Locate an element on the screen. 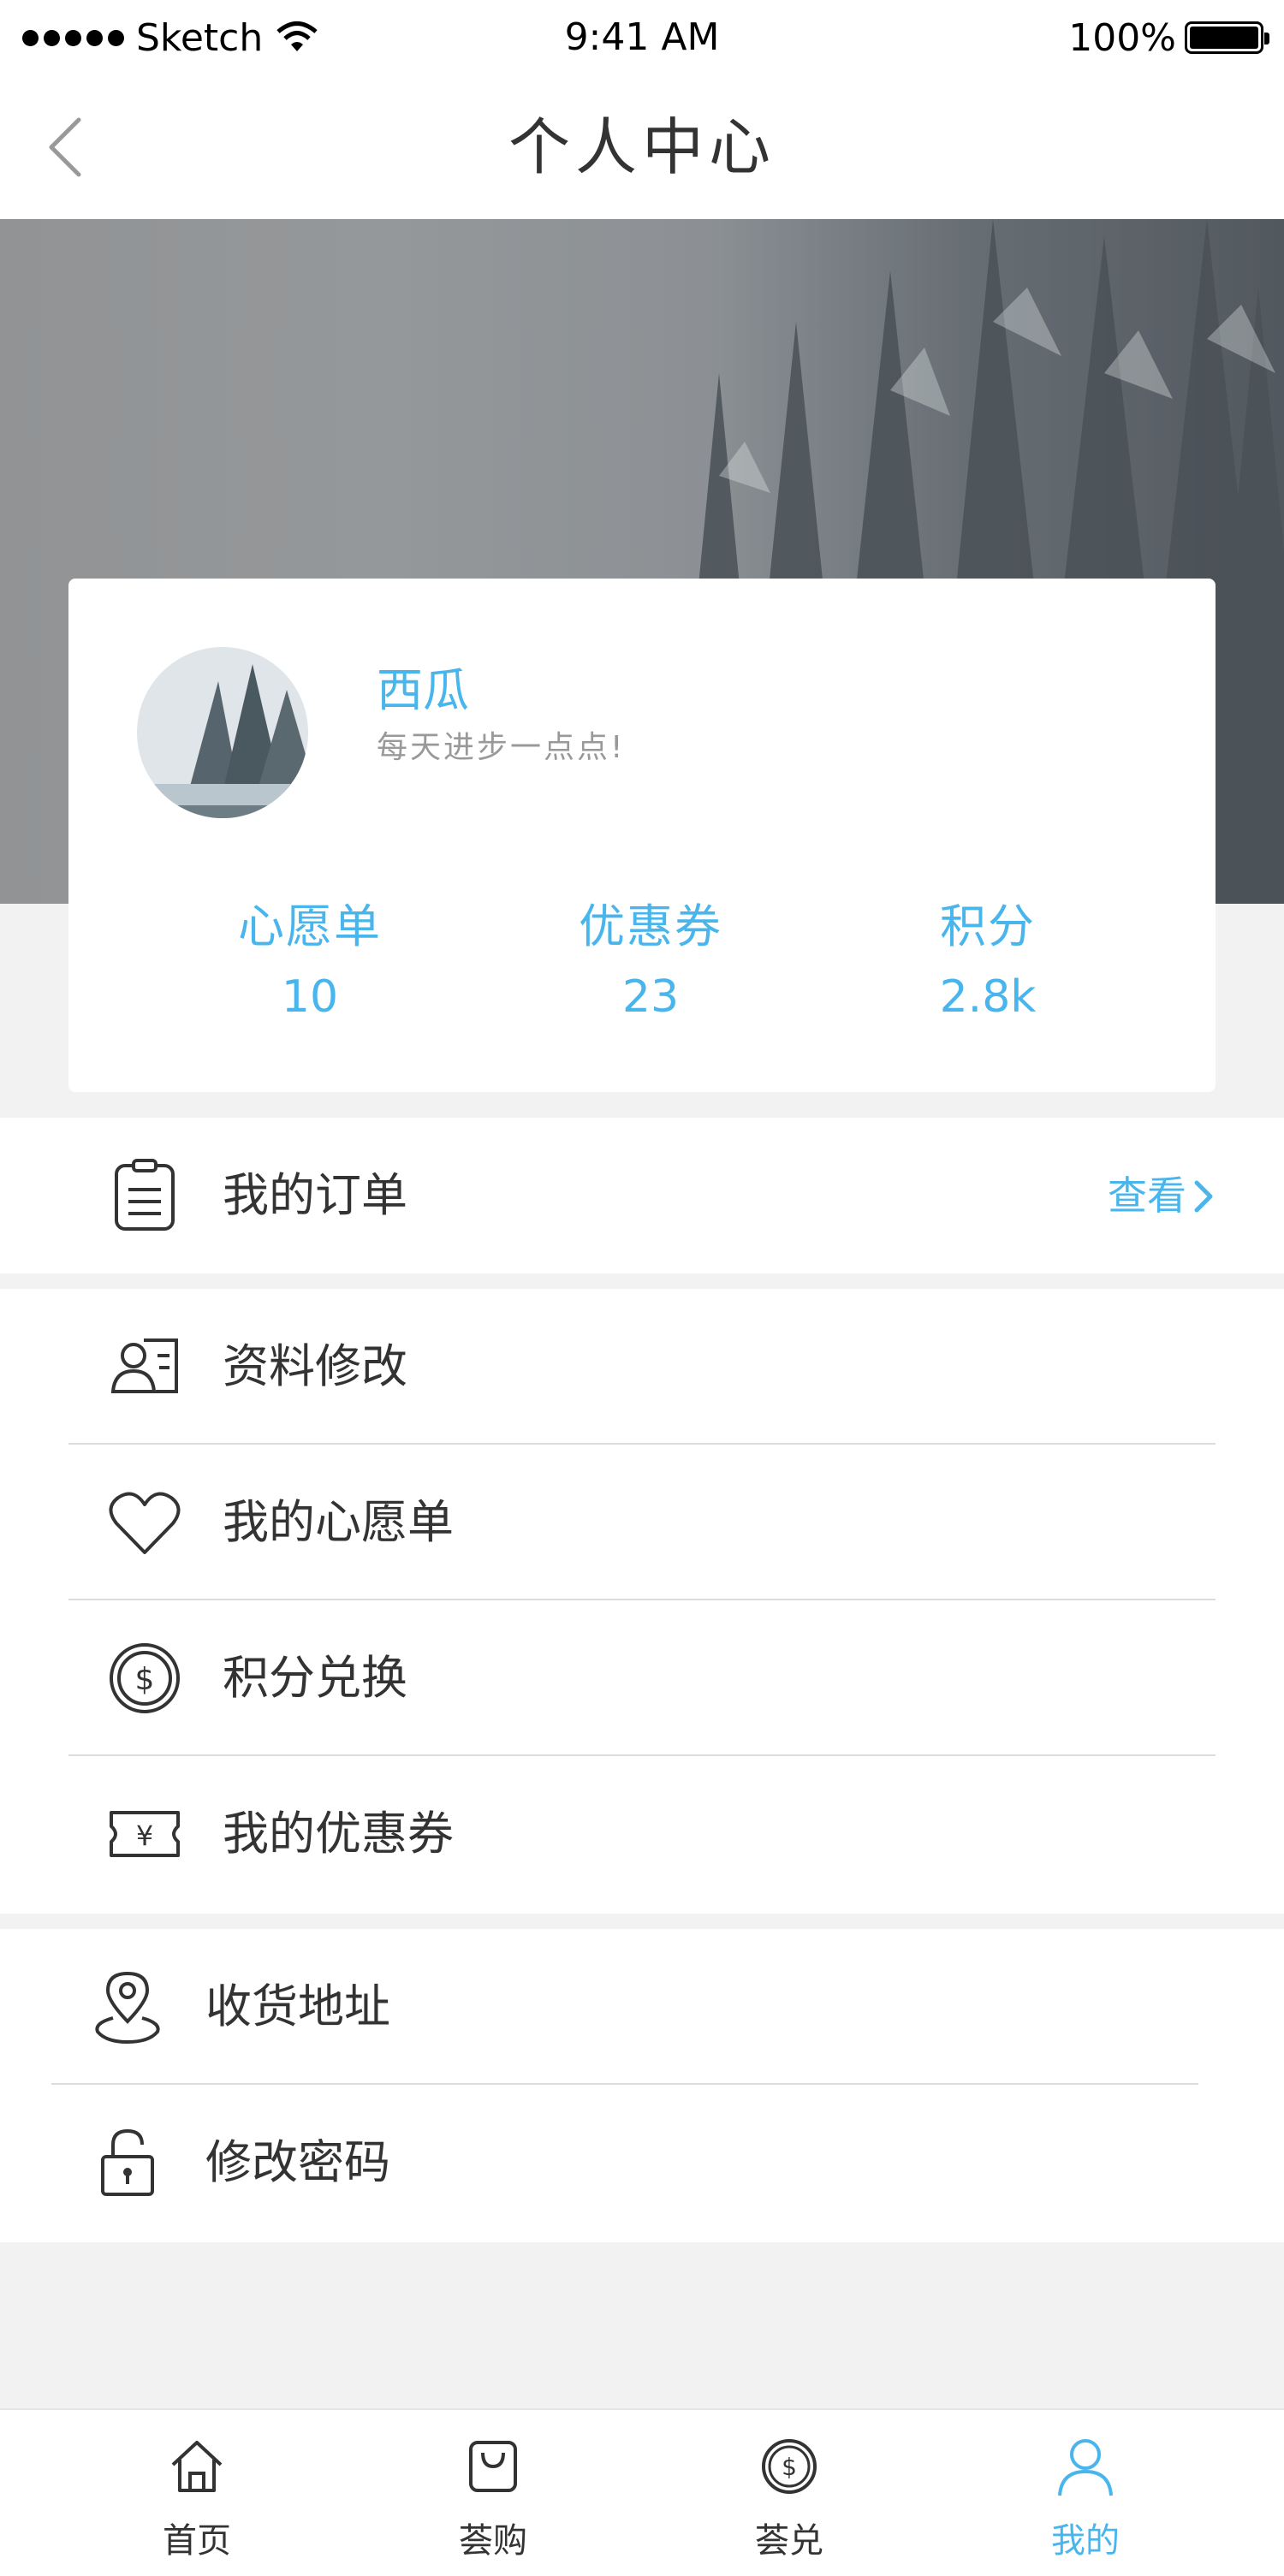 The image size is (1284, 2576). tab-label: 荟兑 is located at coordinates (789, 2541).